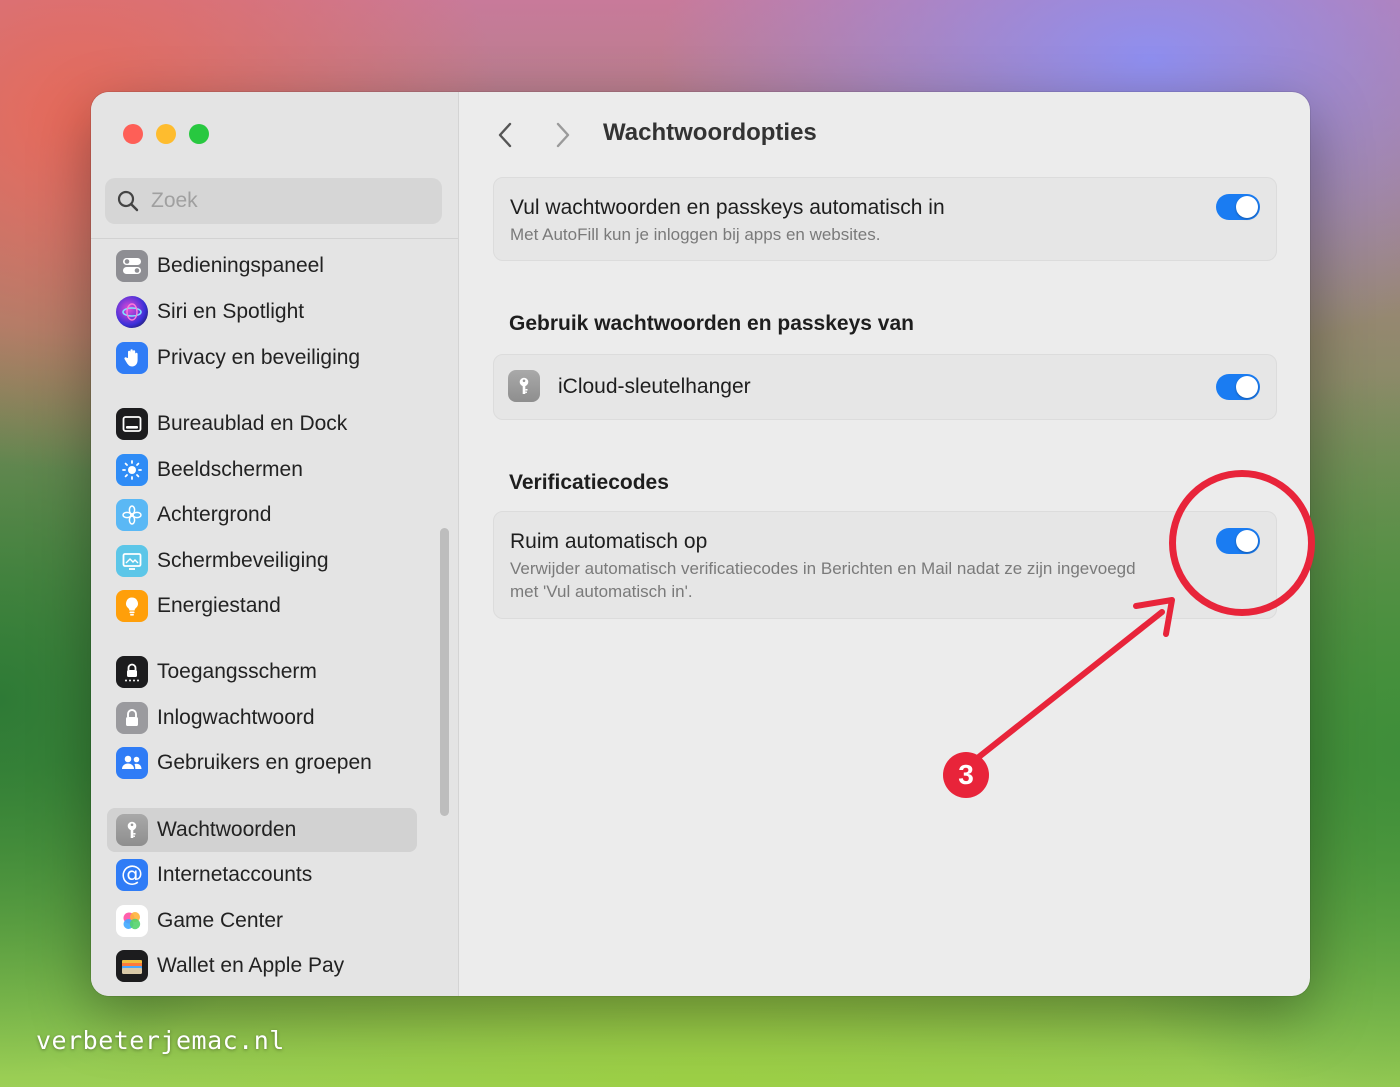 The width and height of the screenshot is (1400, 1087). What do you see at coordinates (966, 775) in the screenshot?
I see `annotation-badge: 3` at bounding box center [966, 775].